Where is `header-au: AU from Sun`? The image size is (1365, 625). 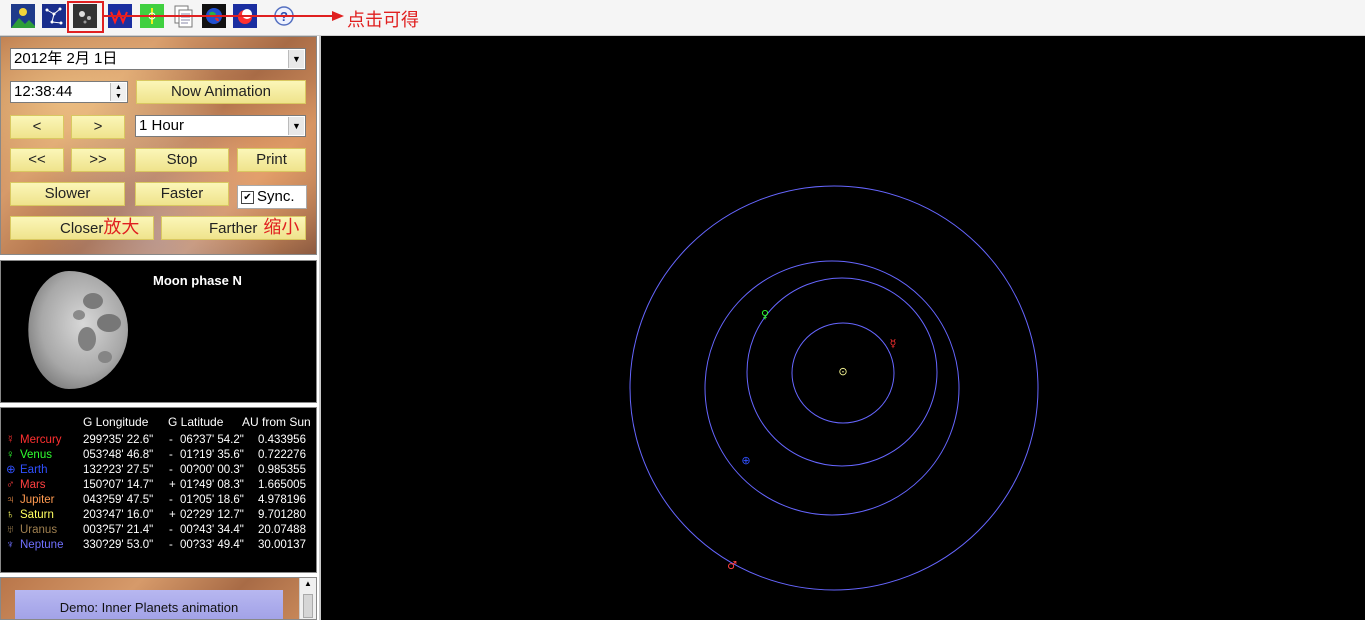
header-au: AU from Sun is located at coordinates (276, 422).